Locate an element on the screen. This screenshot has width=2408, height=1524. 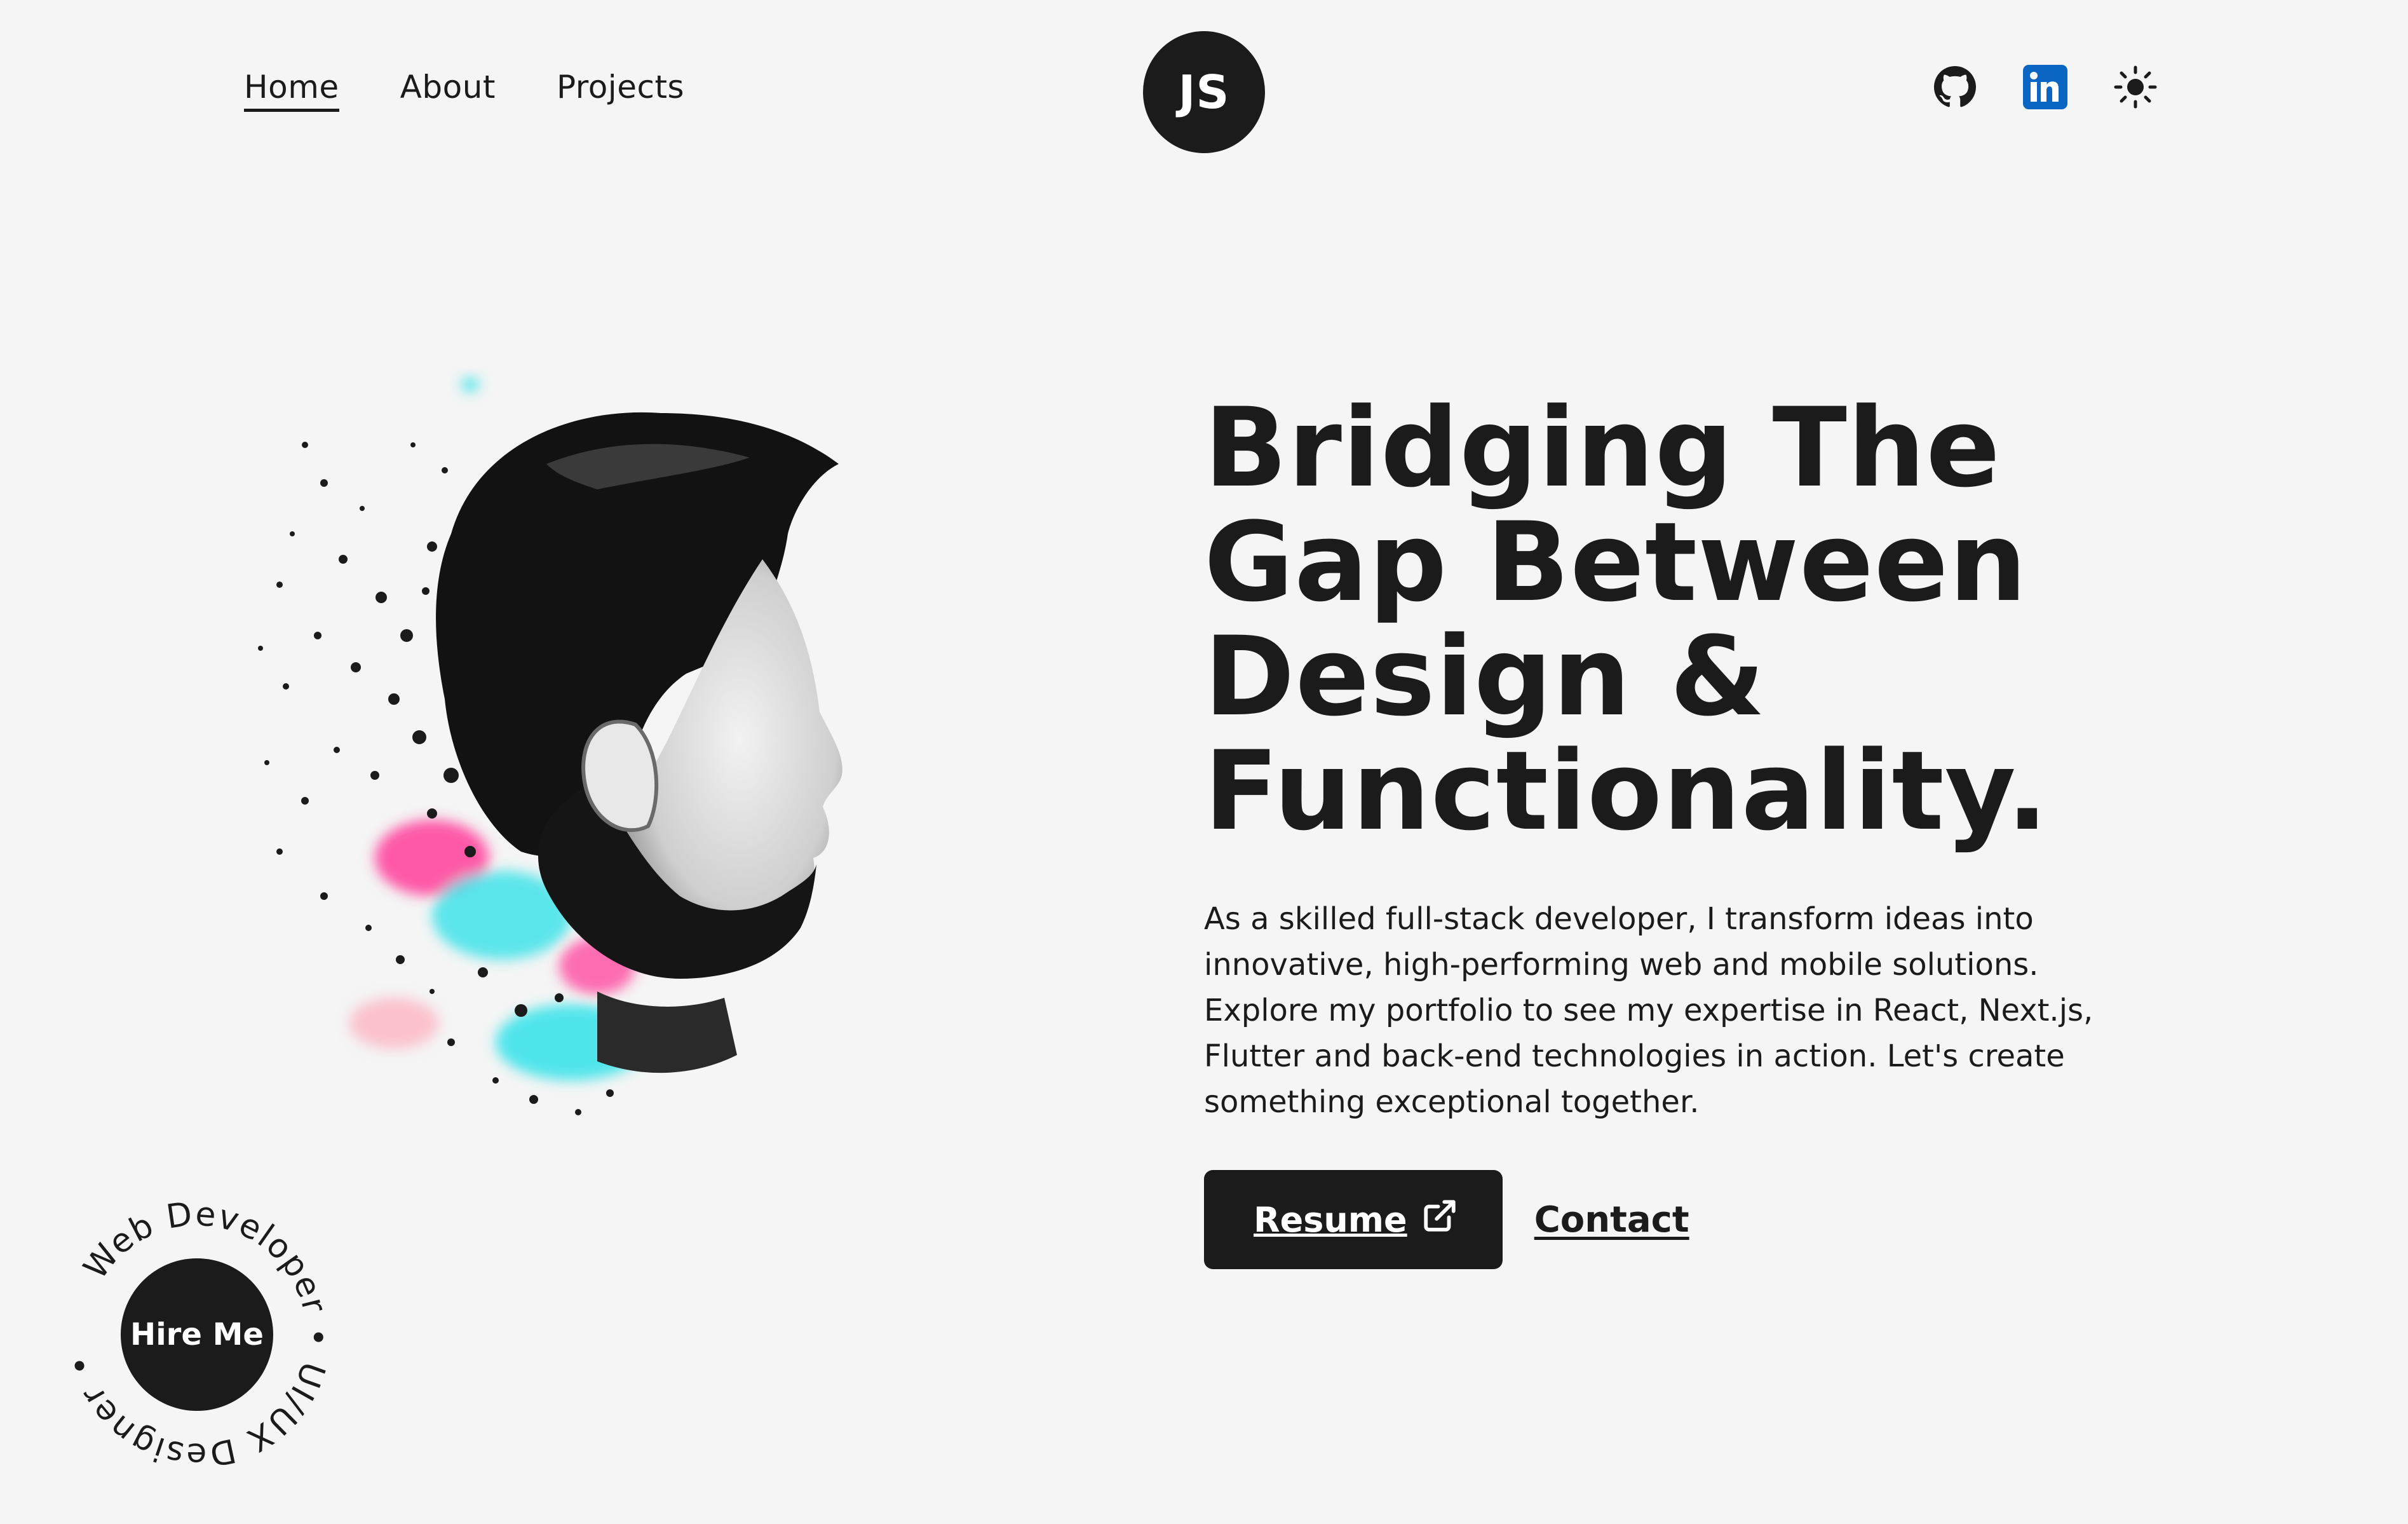
portrait-illustration is located at coordinates (550, 746).